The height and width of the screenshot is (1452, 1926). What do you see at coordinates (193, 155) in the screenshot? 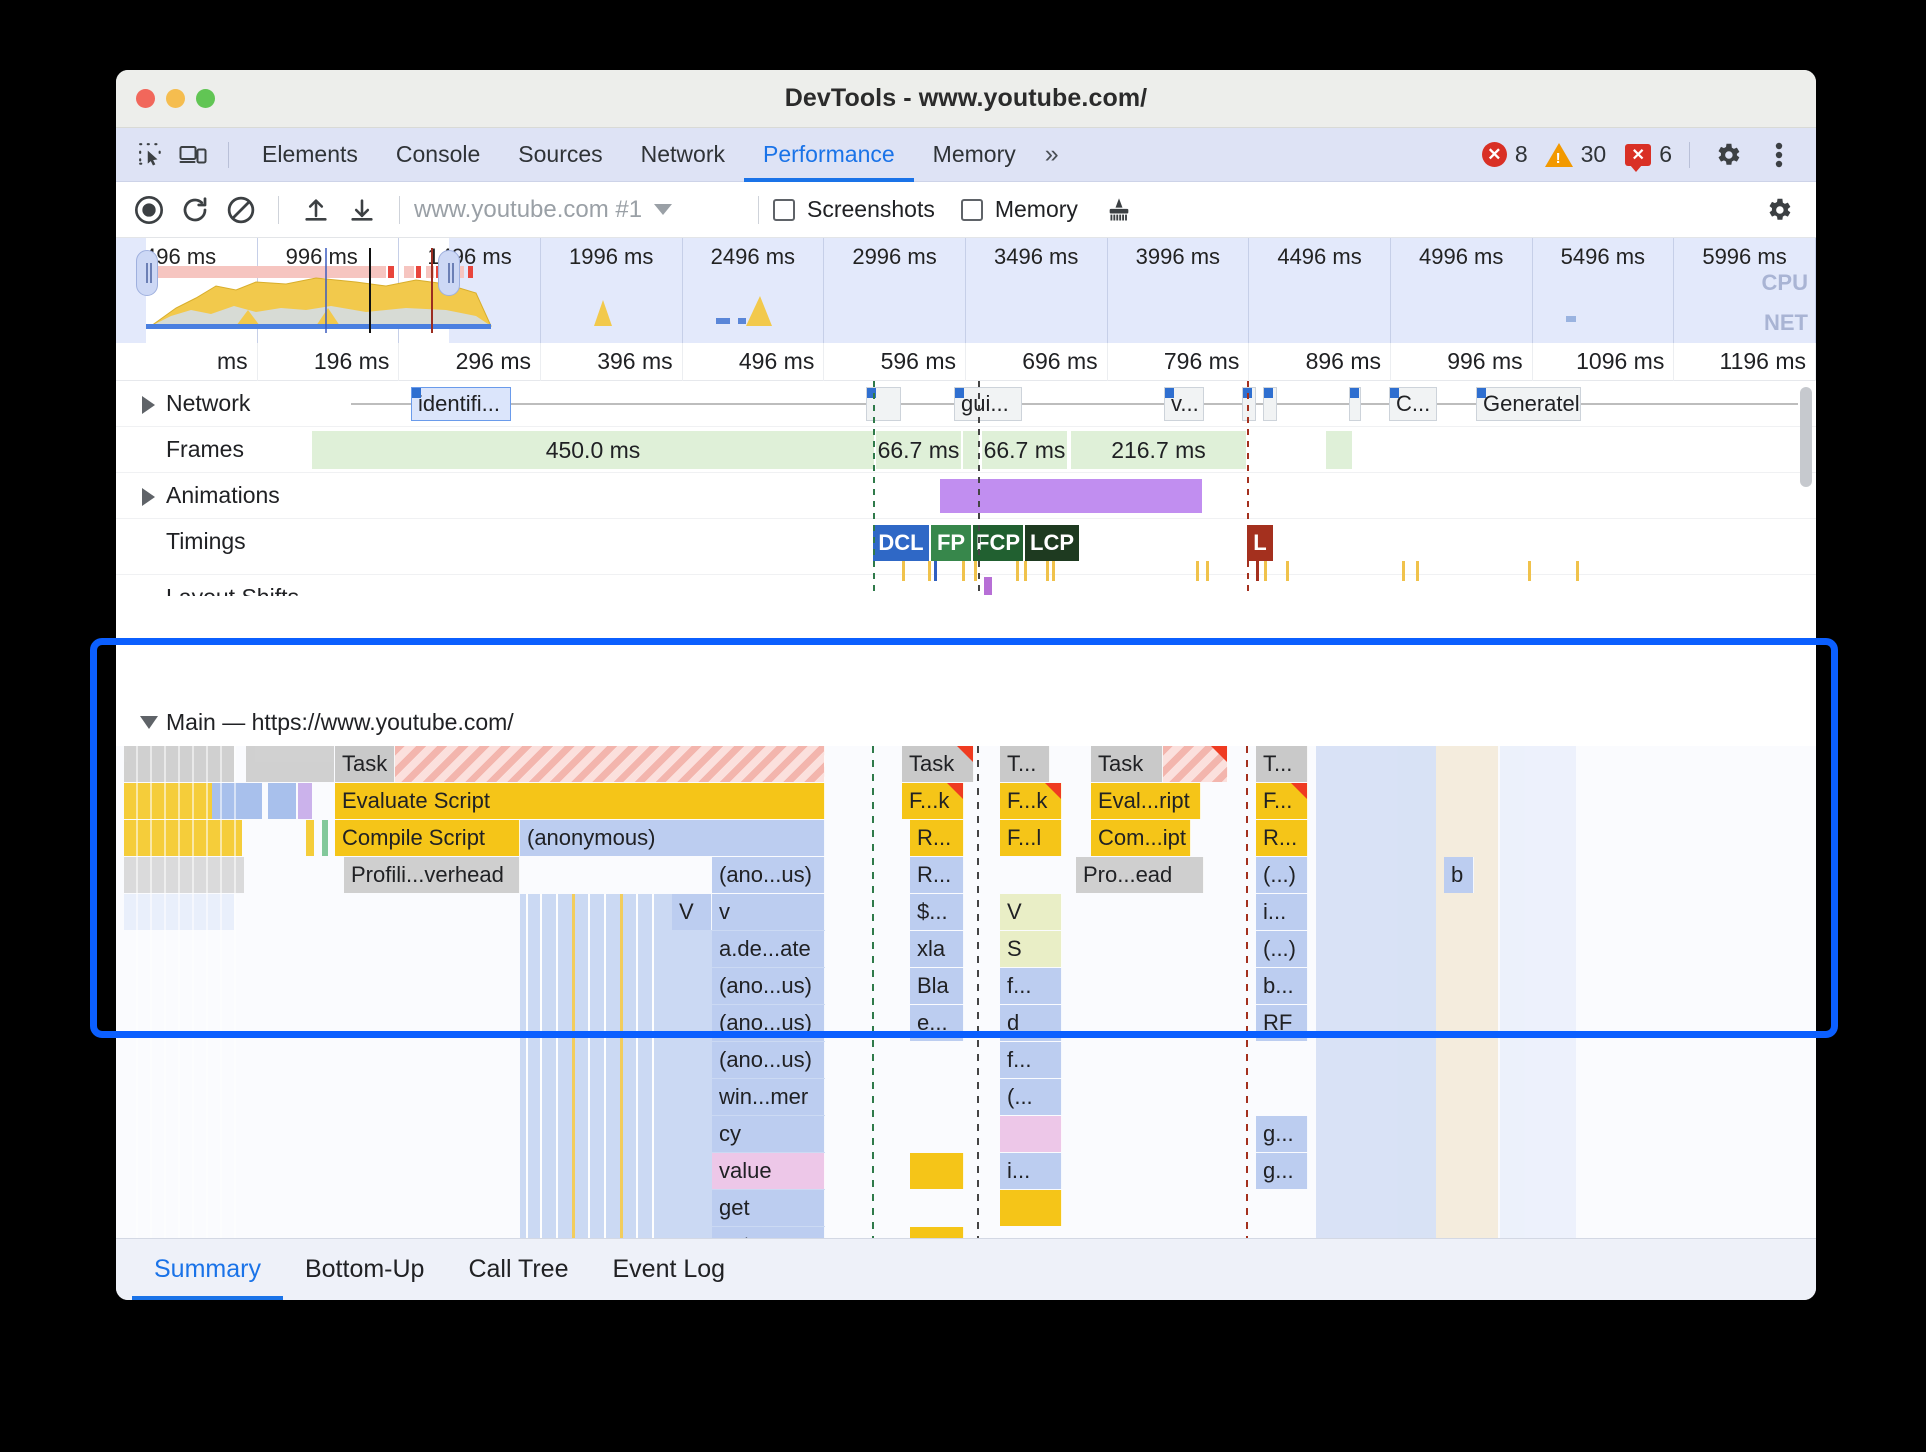
I see `device-toggle-icon` at bounding box center [193, 155].